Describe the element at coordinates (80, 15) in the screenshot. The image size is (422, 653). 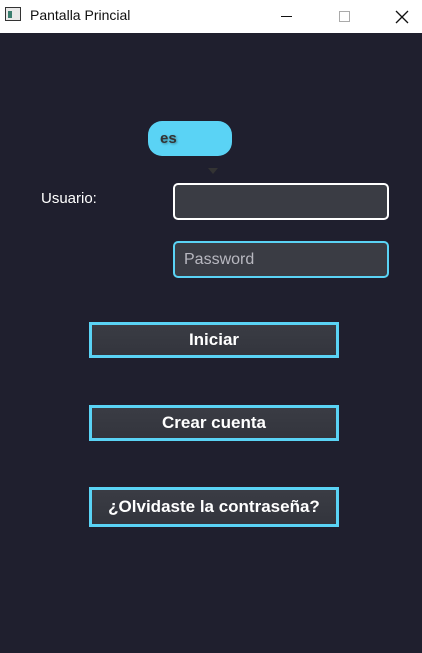
I see `window-title: Pantalla Princial` at that location.